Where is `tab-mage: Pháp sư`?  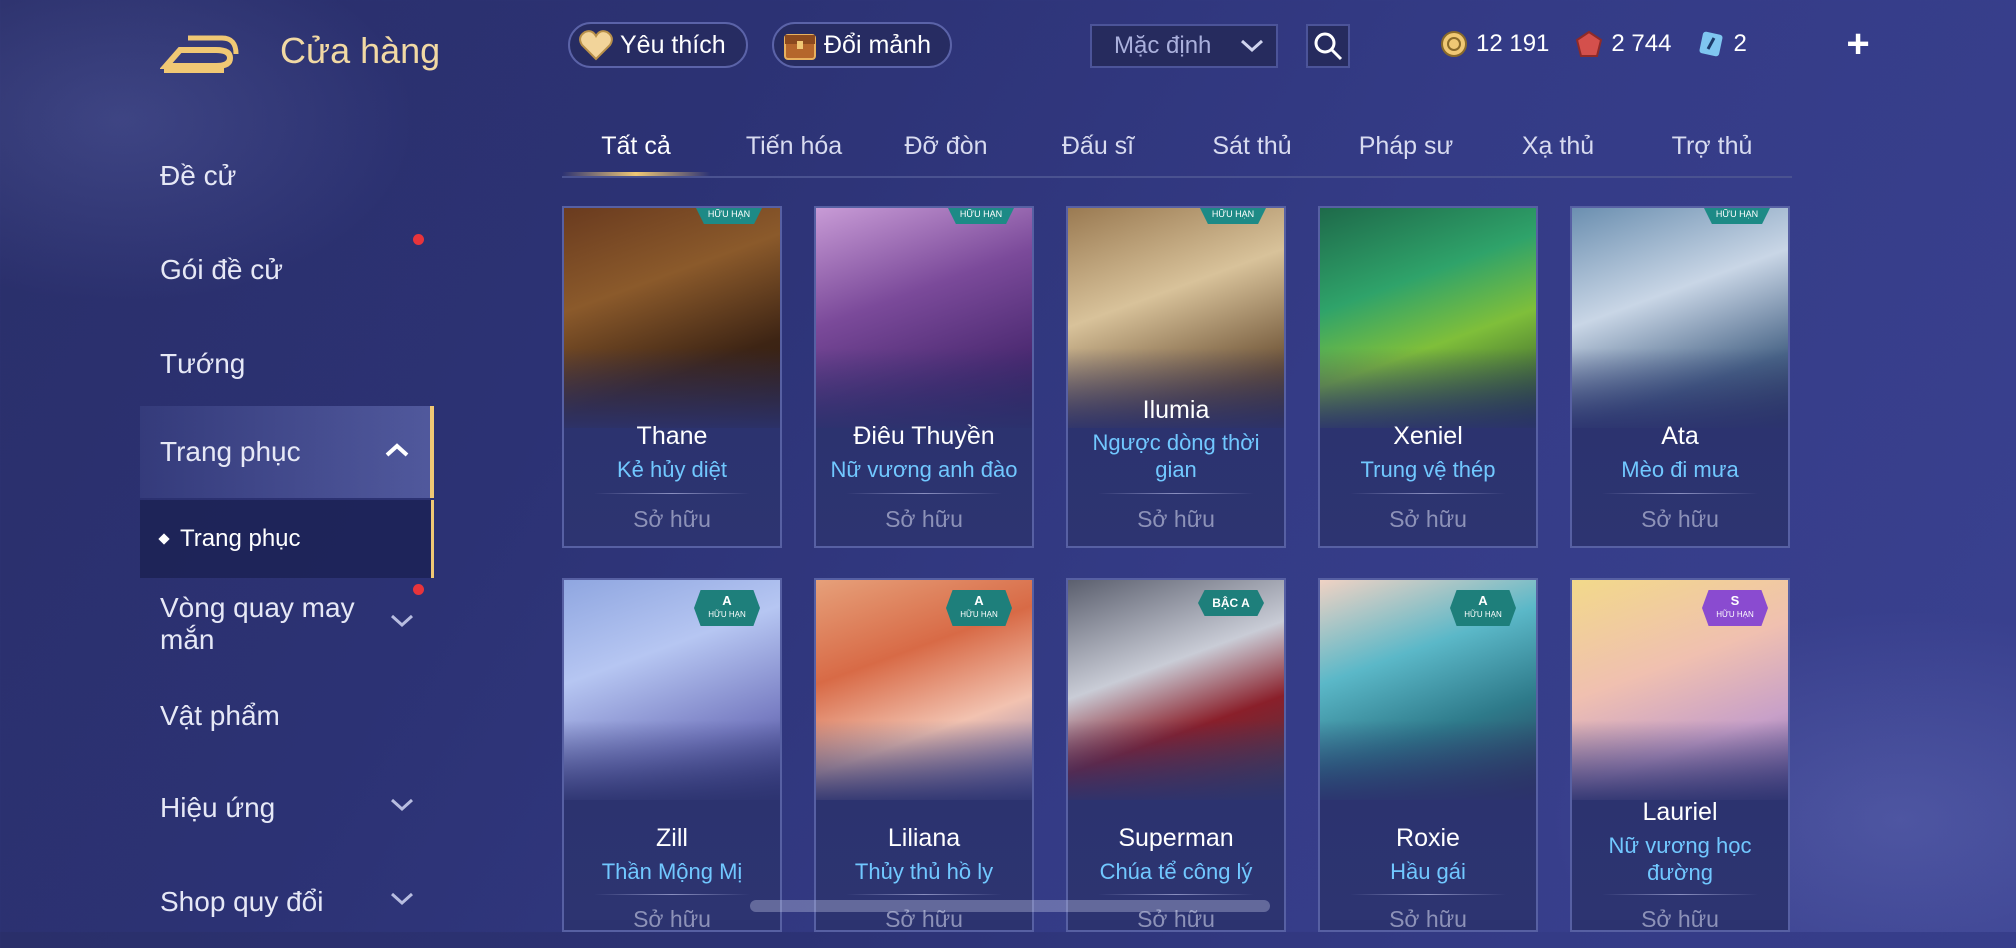 tab-mage: Pháp sư is located at coordinates (1406, 146).